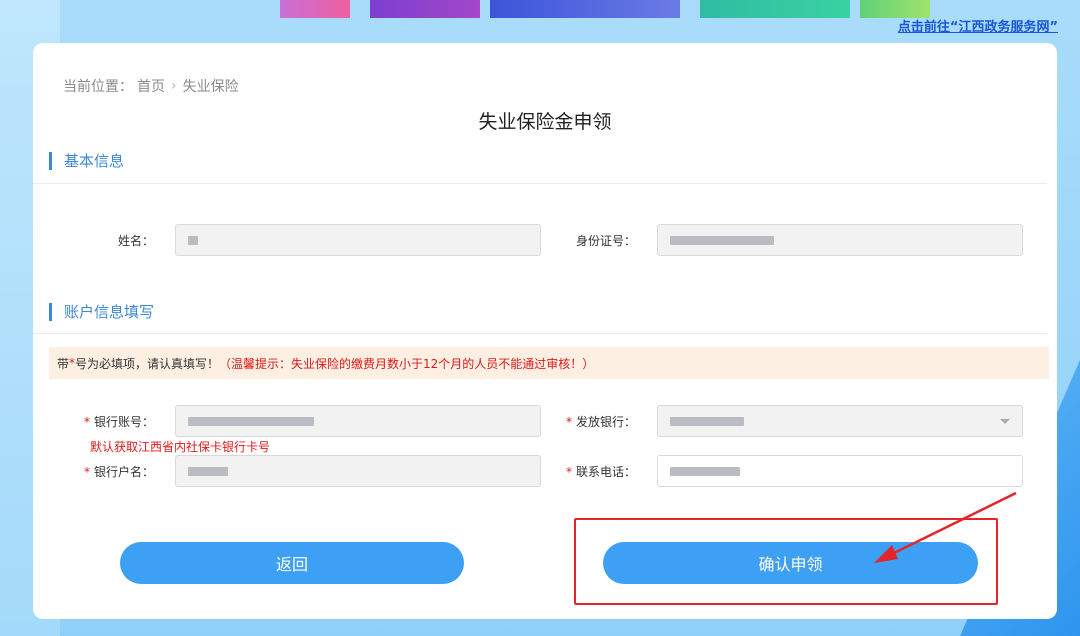 Image resolution: width=1080 pixels, height=636 pixels. I want to click on portal-link: 点击前往“江西政务服务网”, so click(978, 25).